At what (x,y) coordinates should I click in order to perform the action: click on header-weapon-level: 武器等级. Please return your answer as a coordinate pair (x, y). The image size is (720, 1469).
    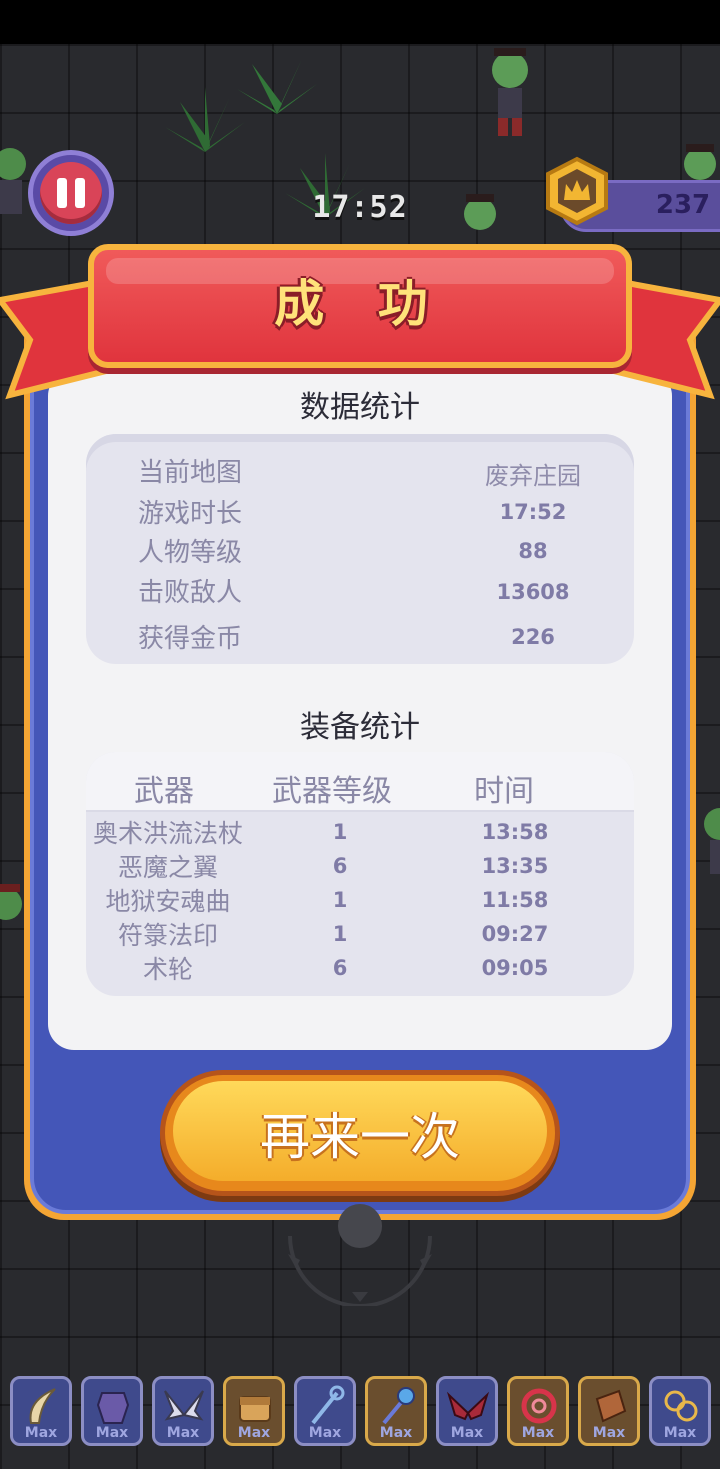
    Looking at the image, I should click on (332, 791).